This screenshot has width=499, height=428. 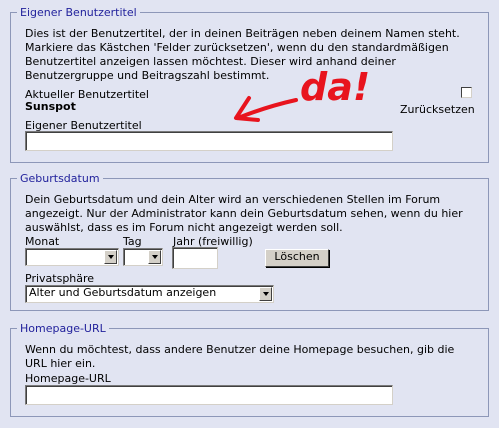 I want to click on reset-checkbox, so click(x=466, y=92).